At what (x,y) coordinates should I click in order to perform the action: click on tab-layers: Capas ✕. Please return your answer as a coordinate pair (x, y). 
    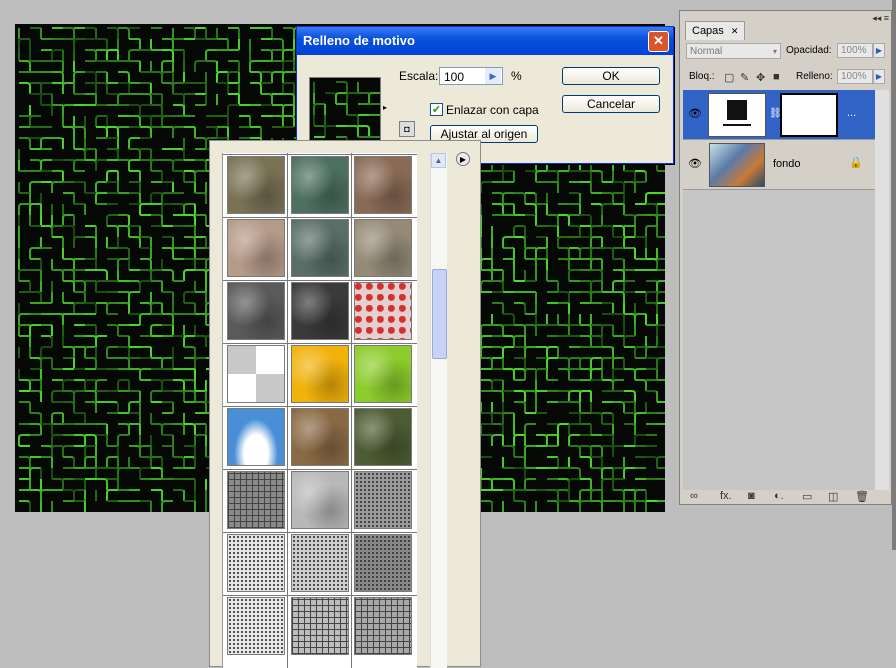
    Looking at the image, I should click on (715, 30).